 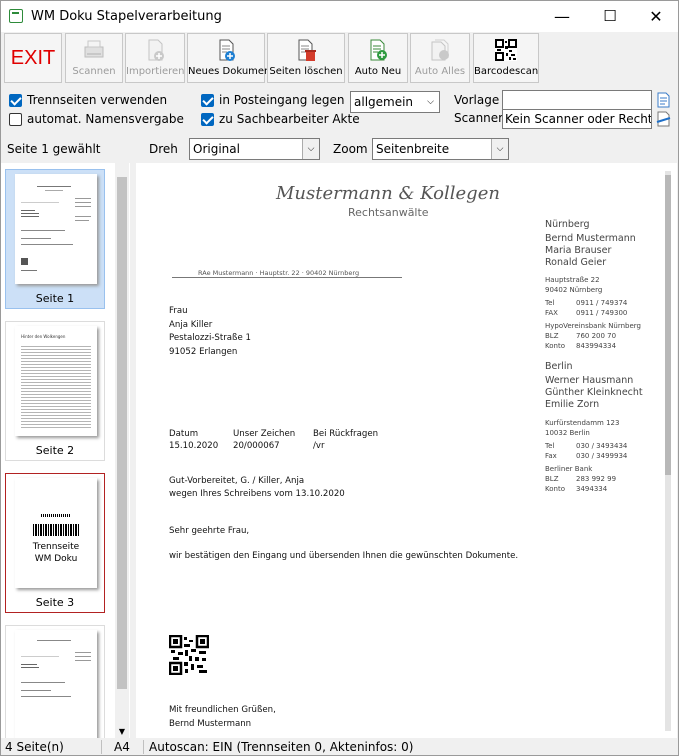 I want to click on new-document-icon, so click(x=227, y=50).